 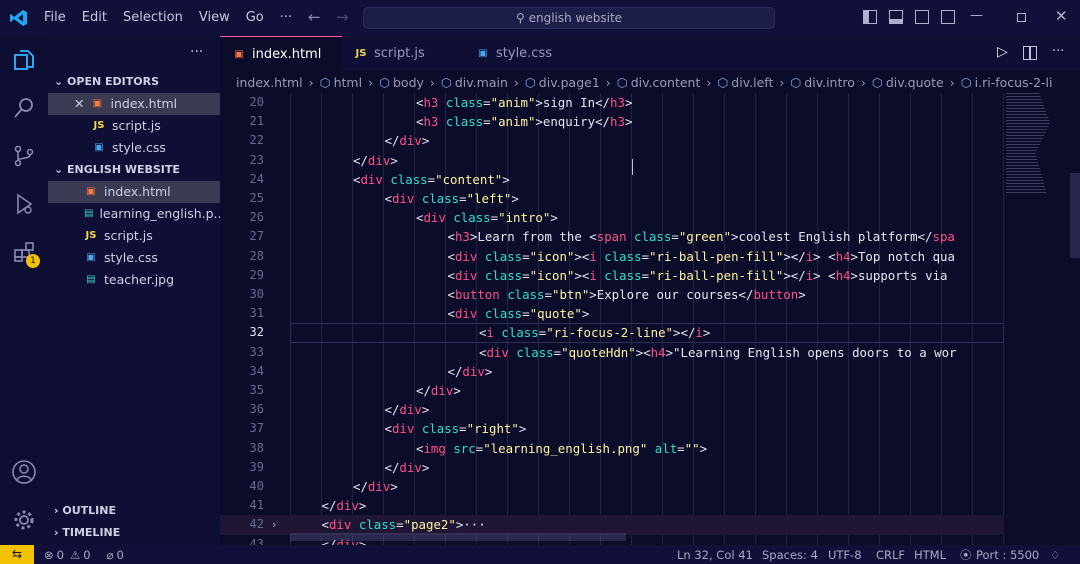 I want to click on breadcrumb-item: i.ri-focus-2-li, so click(x=1014, y=82).